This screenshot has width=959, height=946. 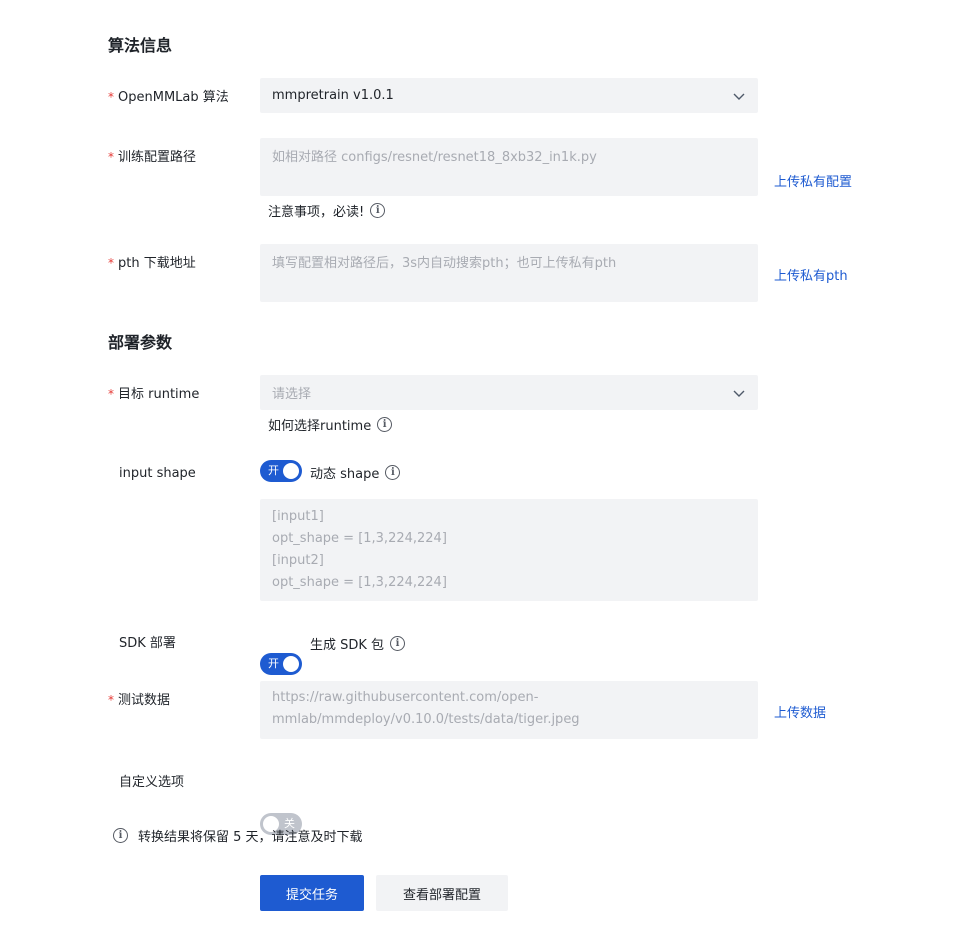 I want to click on test-data-label: * 测试数据, so click(x=139, y=698).